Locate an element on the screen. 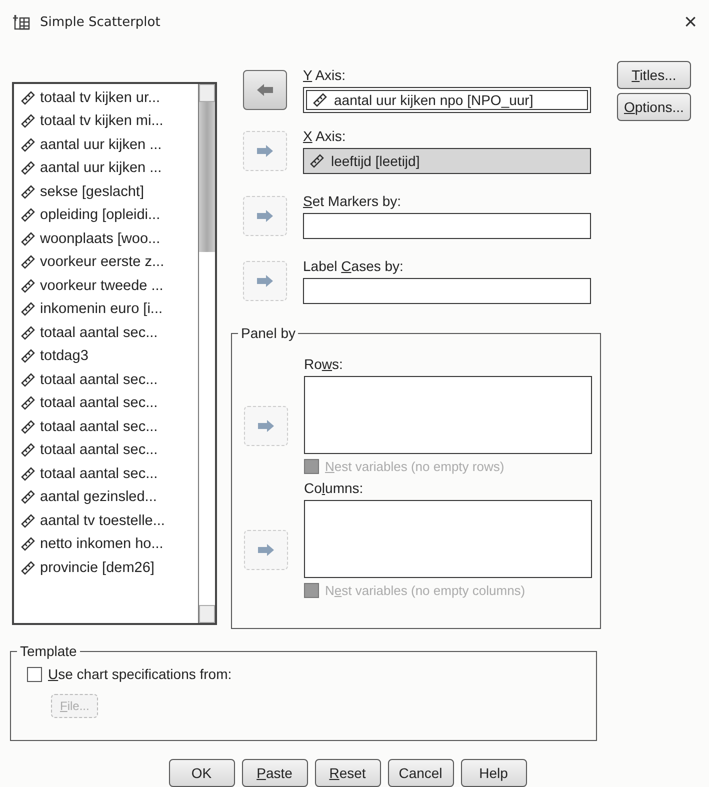  dialog-button: Cancel is located at coordinates (421, 773).